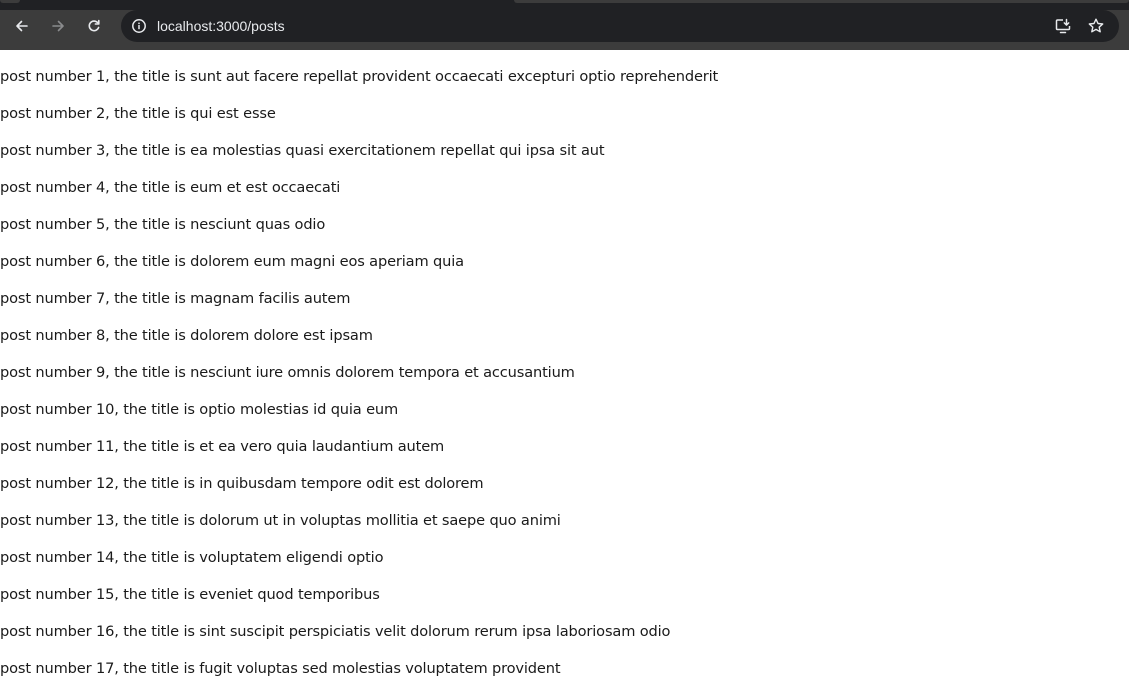 The width and height of the screenshot is (1129, 682). I want to click on tab-edge-right, so click(821, 1).